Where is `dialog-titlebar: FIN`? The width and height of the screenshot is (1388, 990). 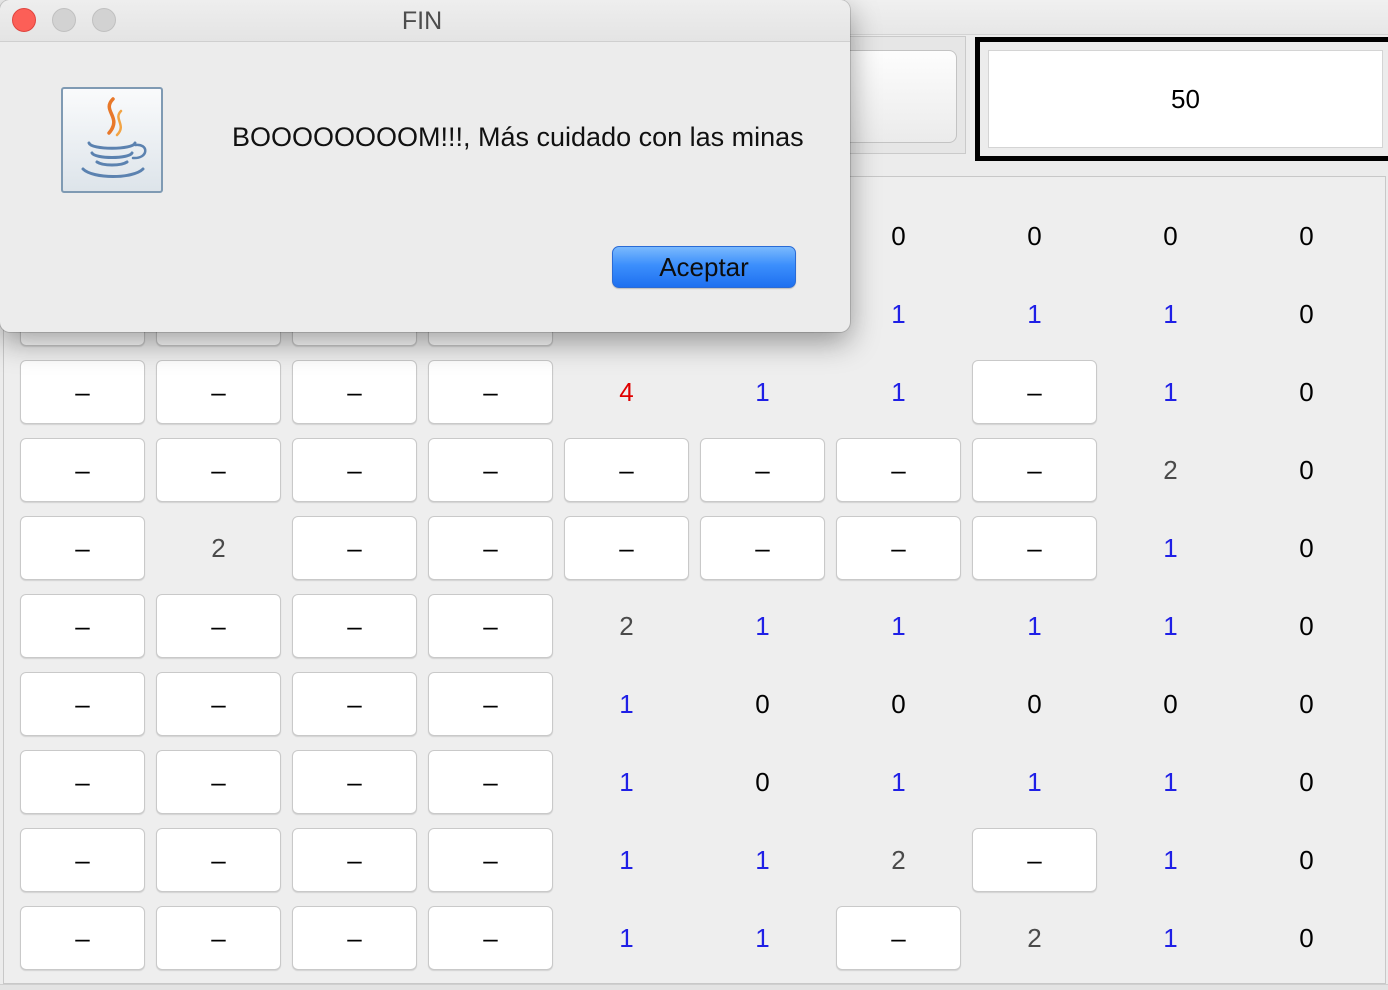
dialog-titlebar: FIN is located at coordinates (425, 21).